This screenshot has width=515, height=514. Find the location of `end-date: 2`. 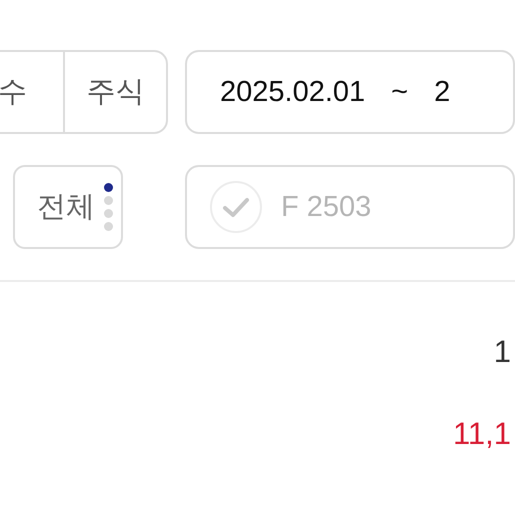

end-date: 2 is located at coordinates (442, 92).